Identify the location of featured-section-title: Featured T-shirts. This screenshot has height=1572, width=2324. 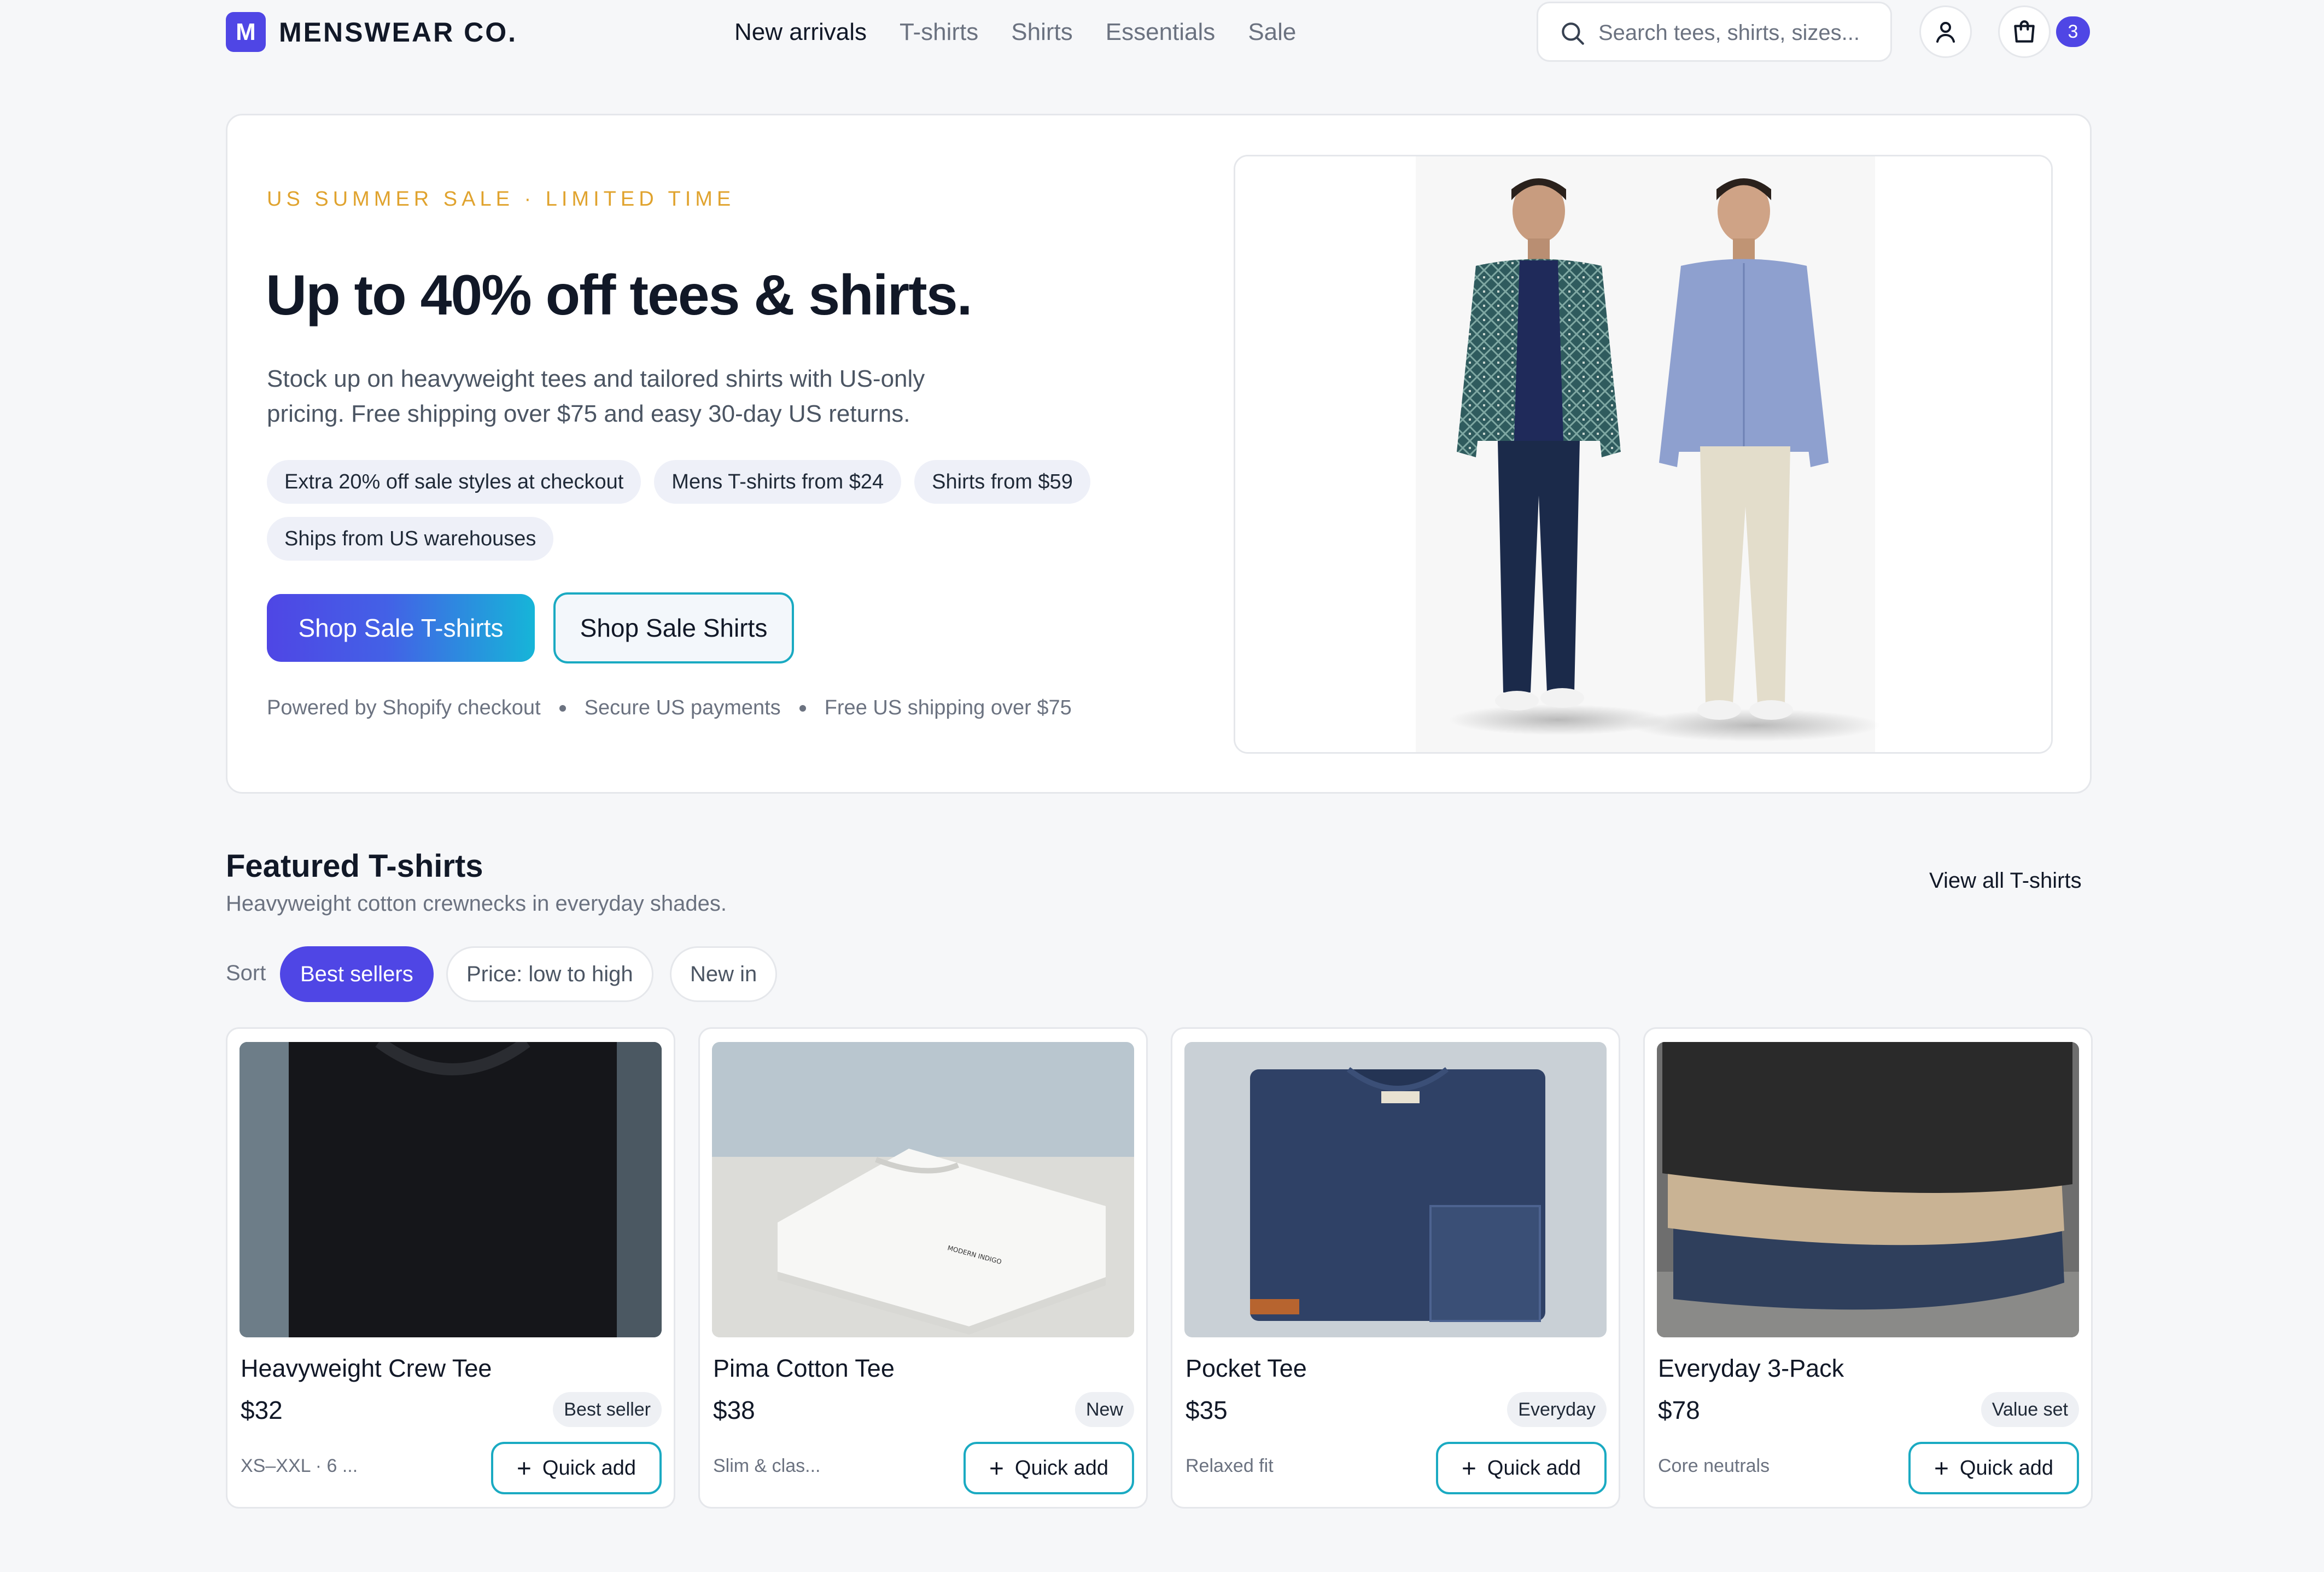
(354, 866).